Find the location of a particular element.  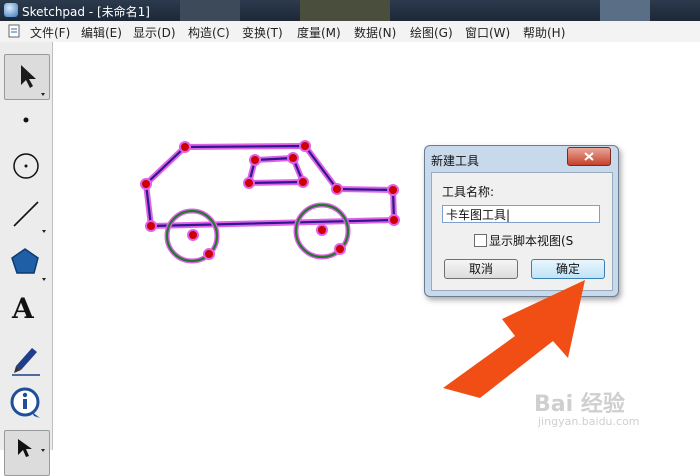

watermark-url: jingyan.baidu.com is located at coordinates (589, 421).